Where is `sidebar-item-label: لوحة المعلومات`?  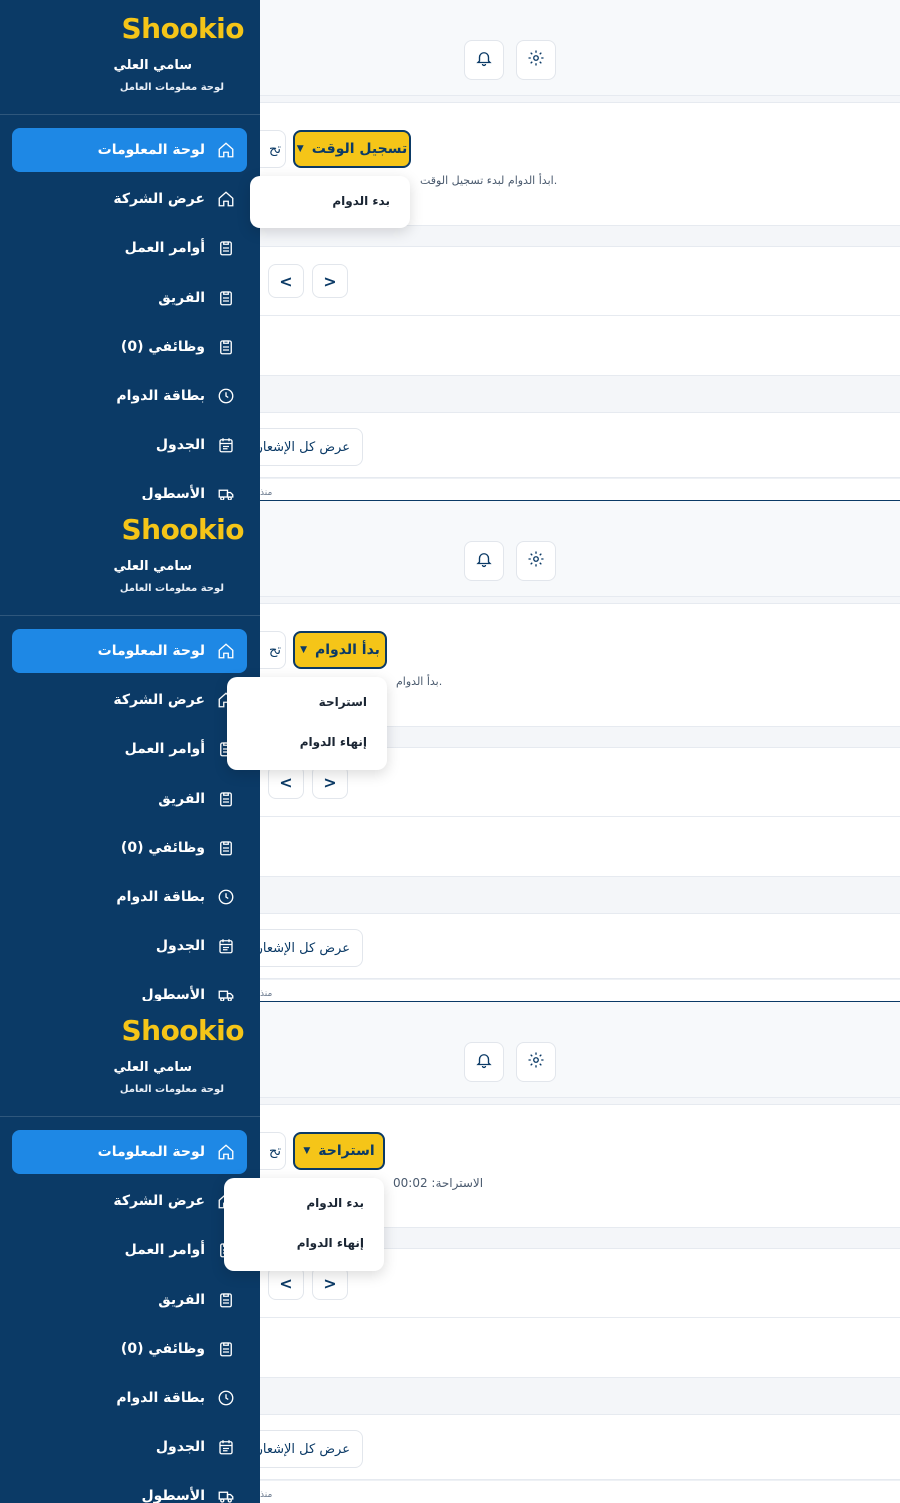
sidebar-item-label: لوحة المعلومات is located at coordinates (151, 1152).